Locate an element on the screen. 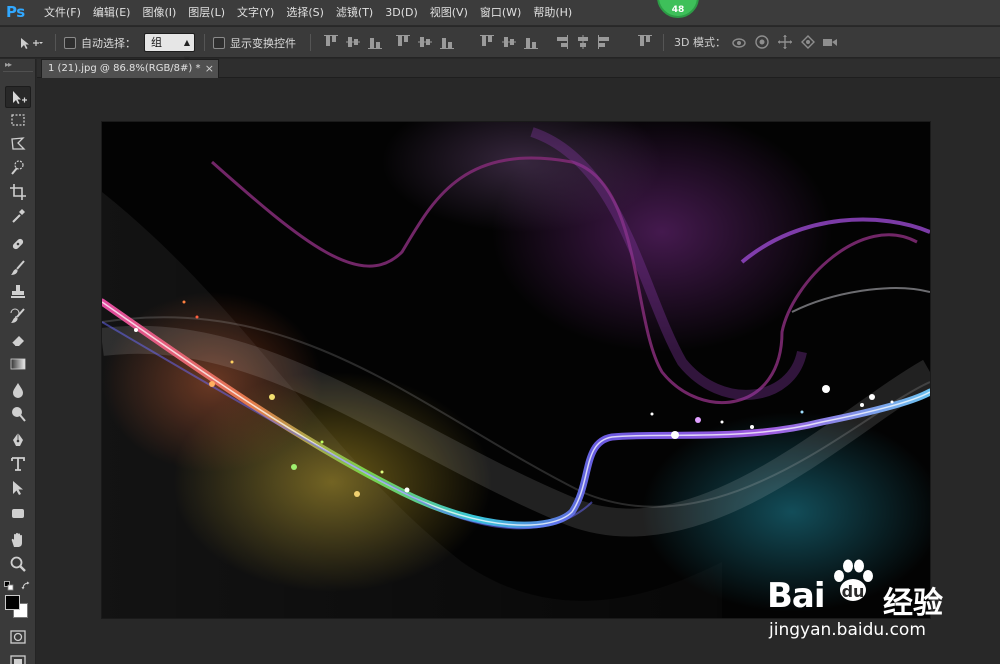 The image size is (1000, 664). tool-stamp is located at coordinates (18, 292).